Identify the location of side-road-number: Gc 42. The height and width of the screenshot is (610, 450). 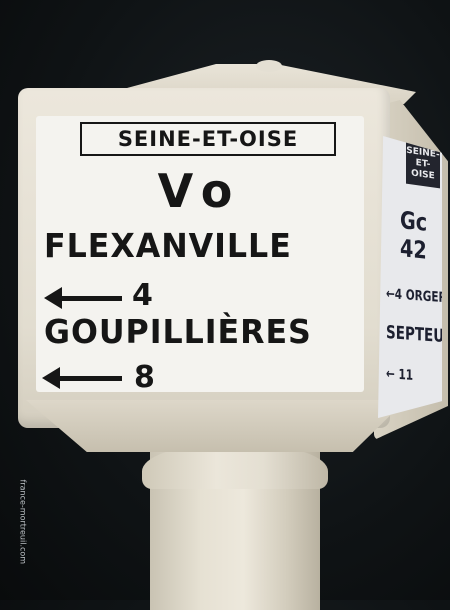
(414, 235).